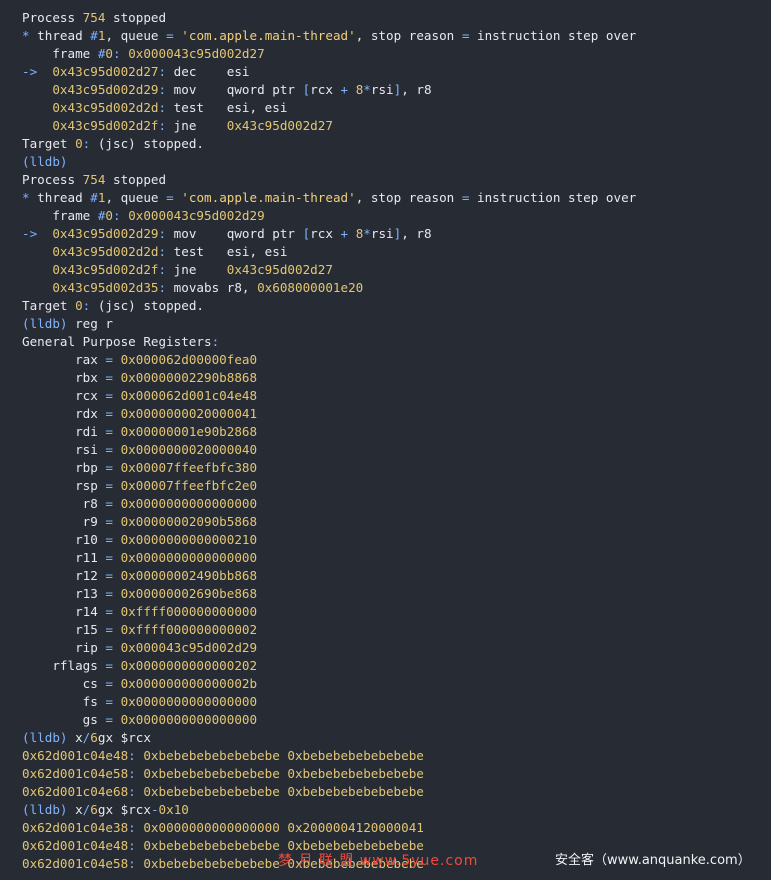  What do you see at coordinates (124, 737) in the screenshot?
I see `terminal-text: gx $rcx` at bounding box center [124, 737].